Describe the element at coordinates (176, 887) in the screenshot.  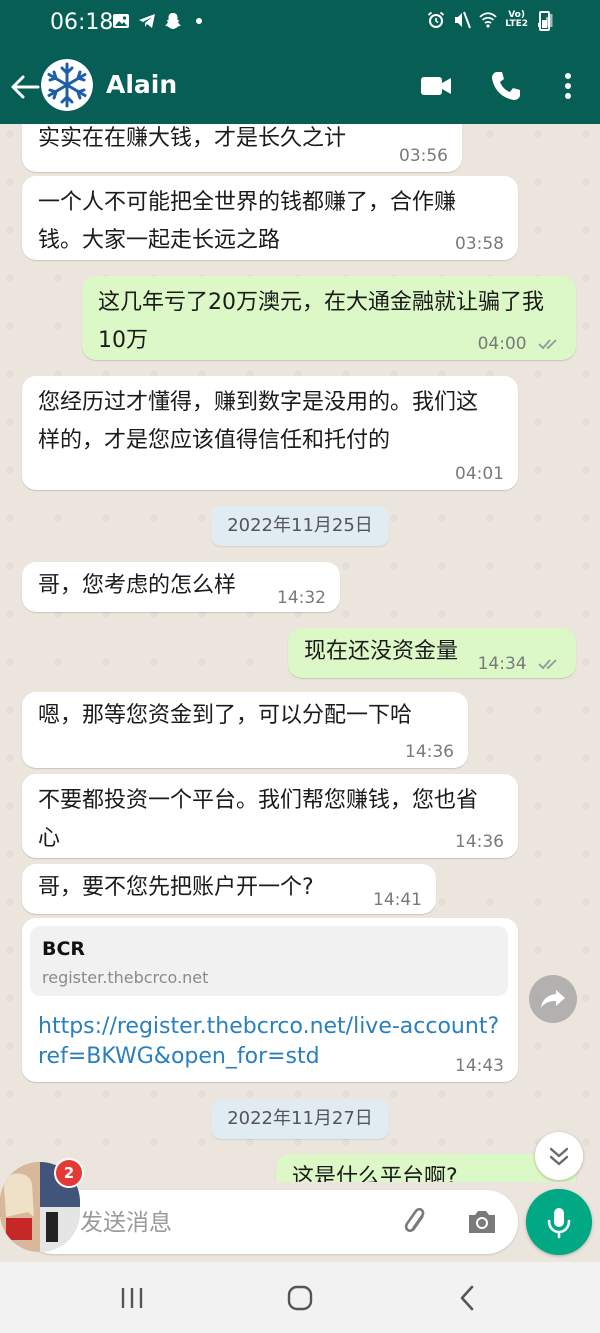
I see `message-text: 哥，要不您先把账户开一个?` at that location.